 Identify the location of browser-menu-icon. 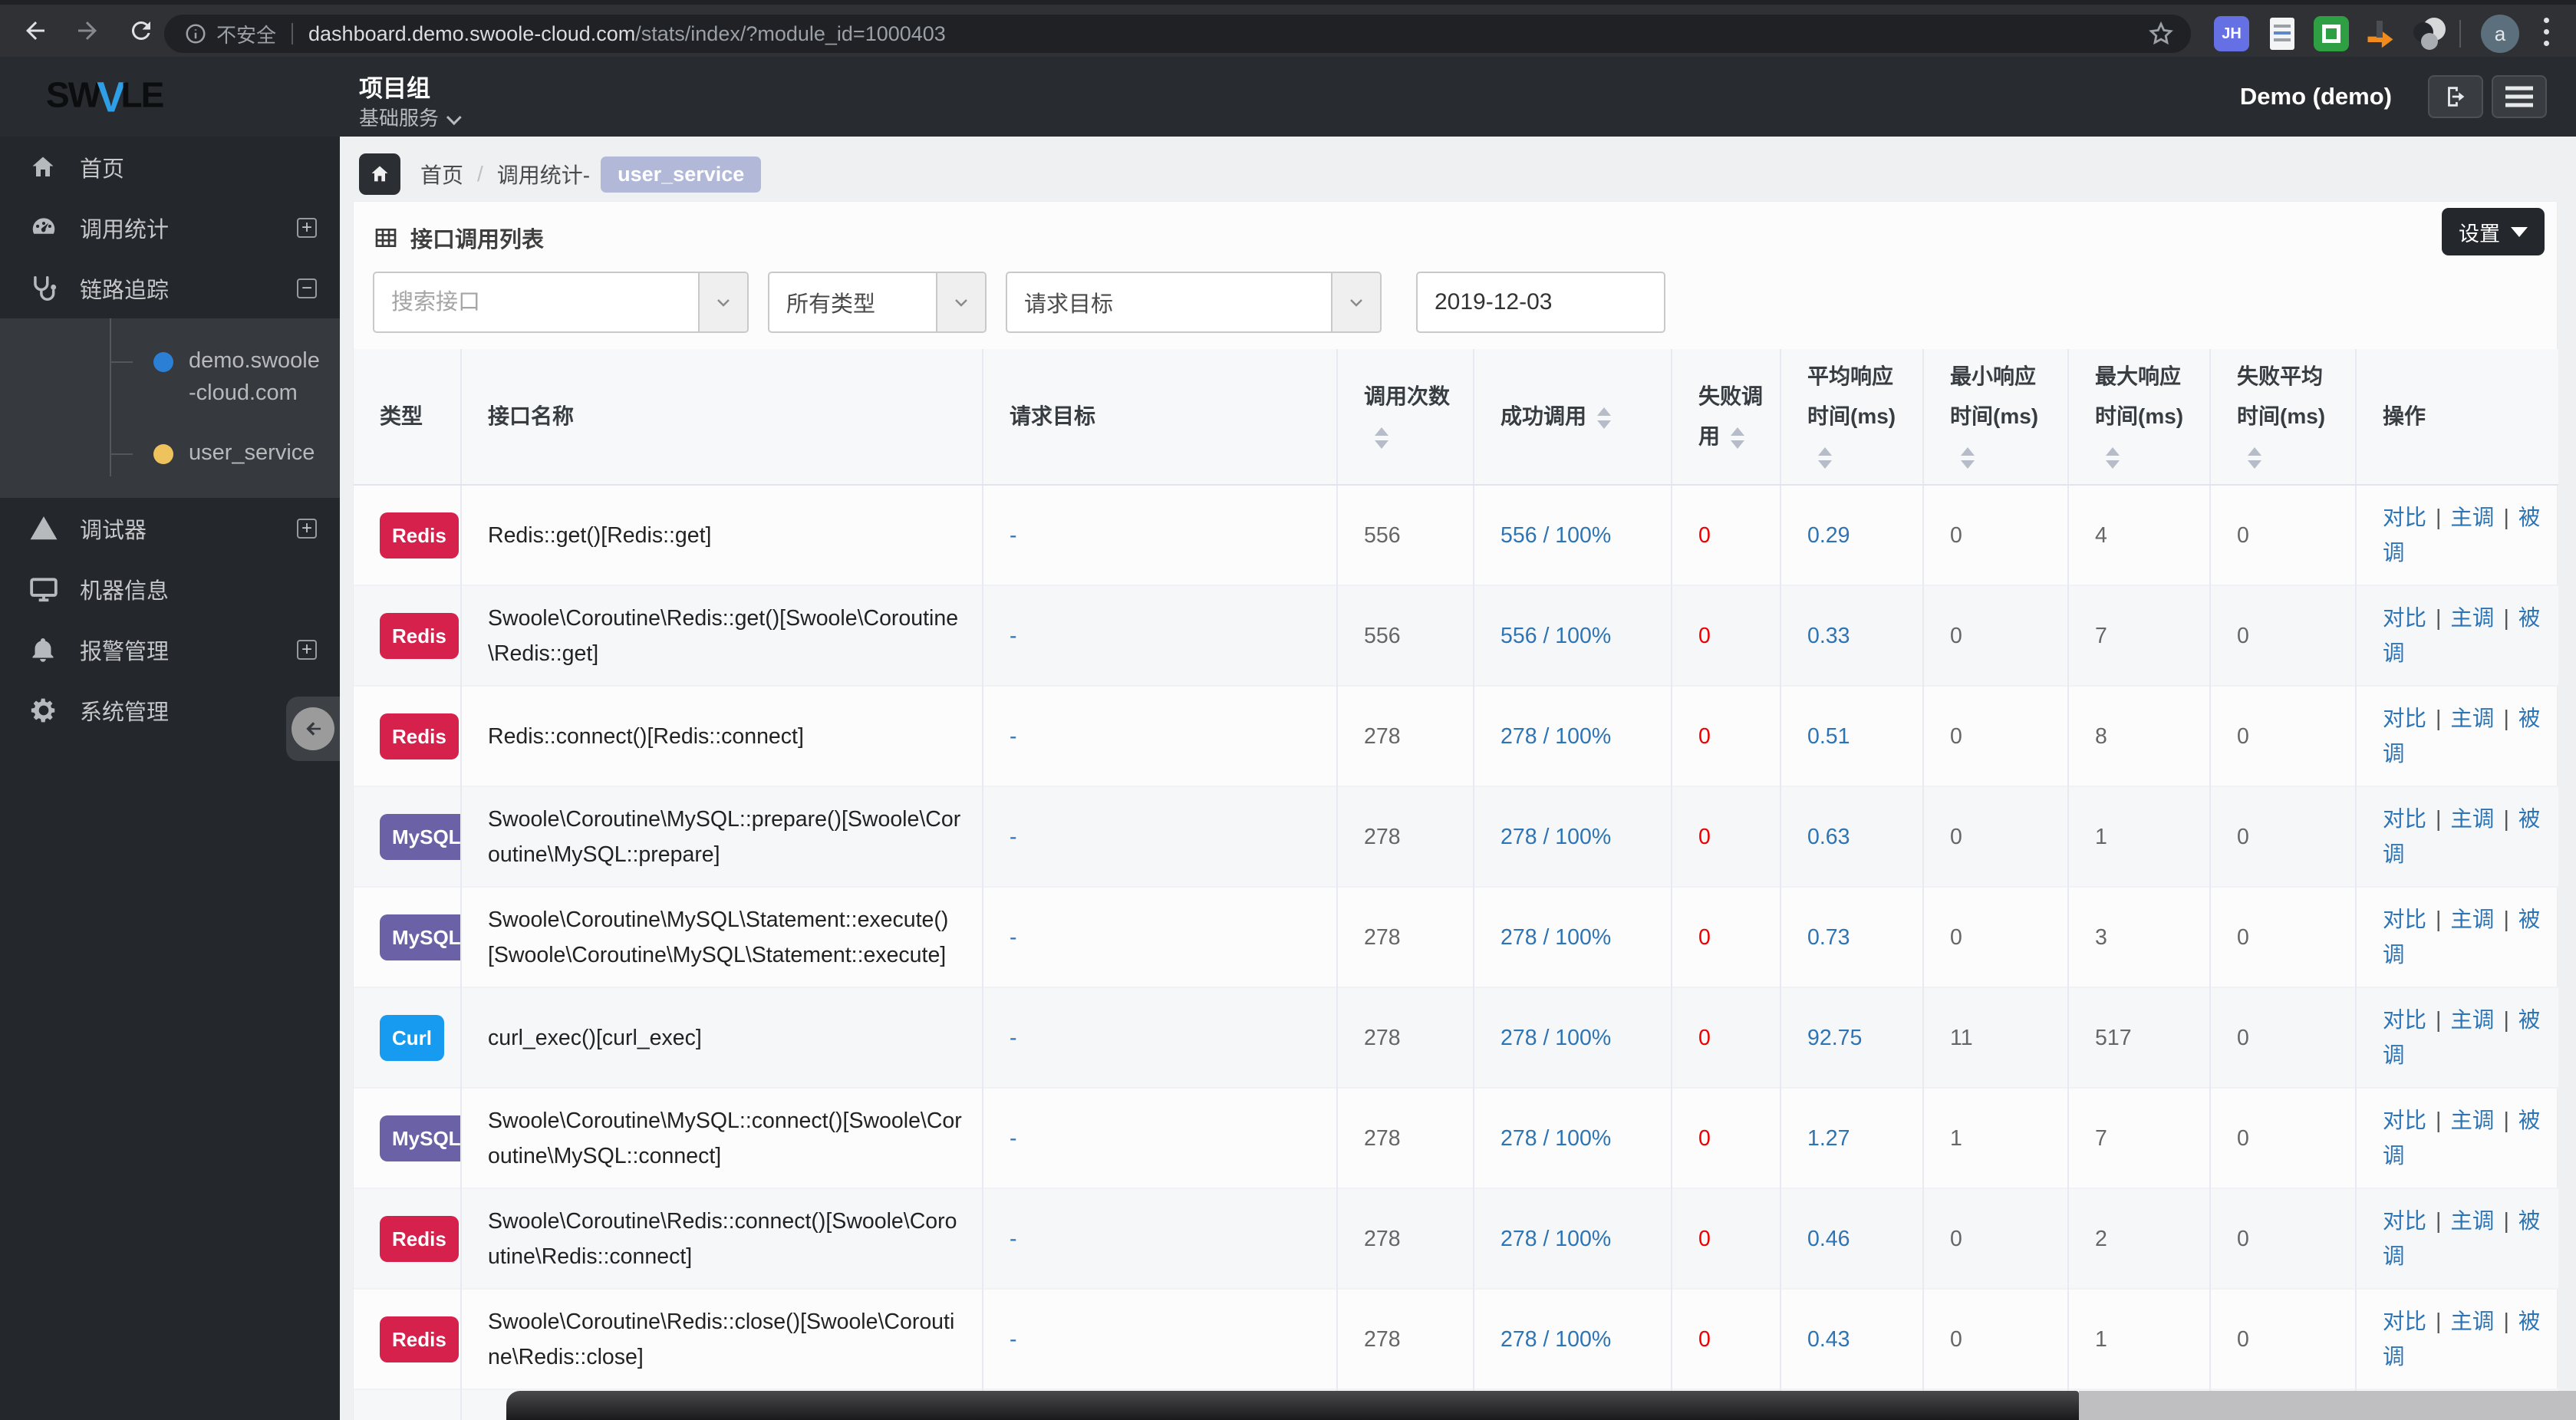
(2547, 34).